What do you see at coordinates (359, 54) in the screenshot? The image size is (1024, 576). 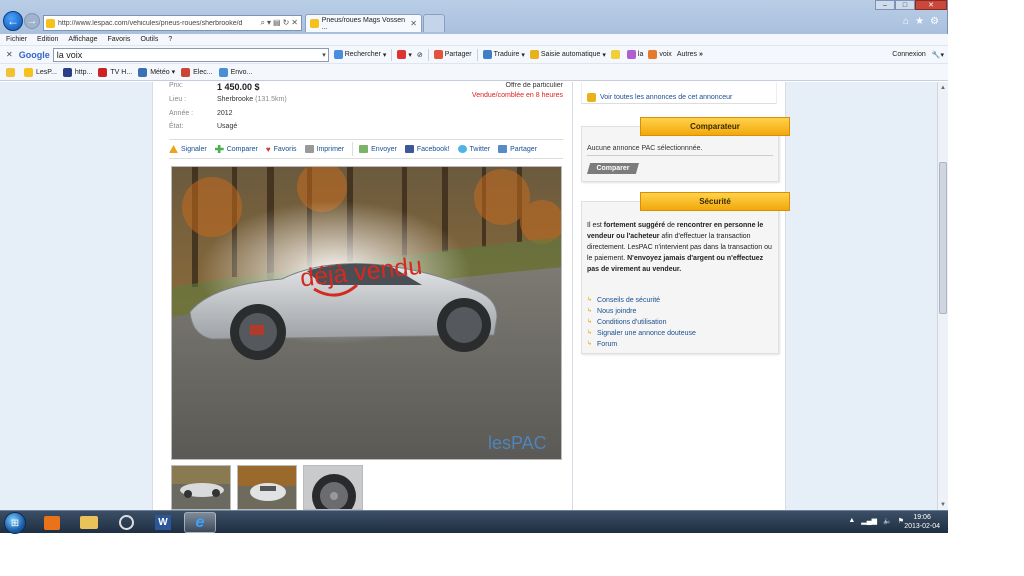 I see `rechercher-button: Rechercher ▾` at bounding box center [359, 54].